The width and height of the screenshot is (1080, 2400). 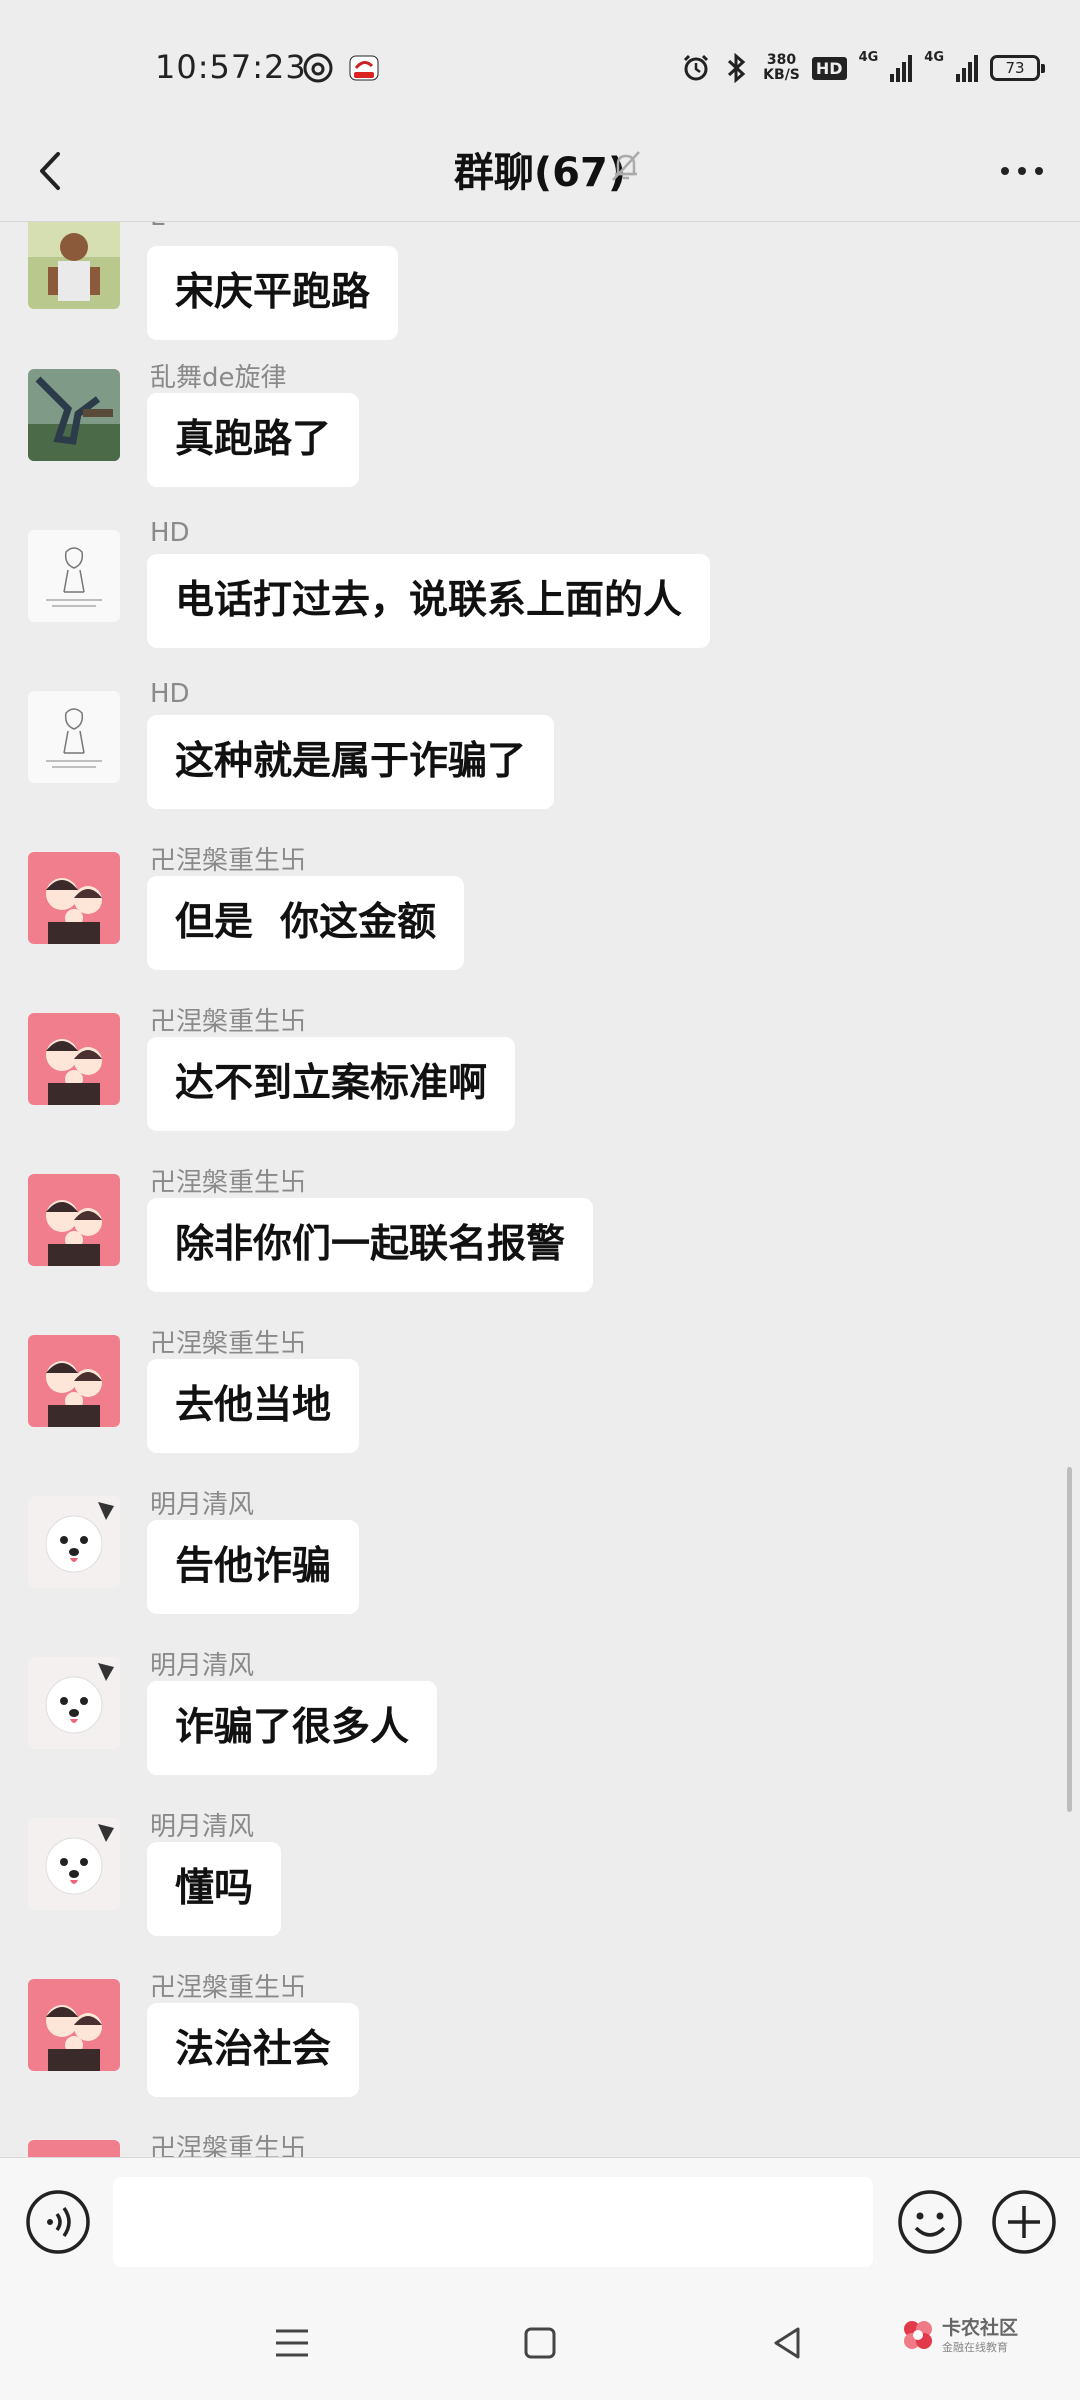 I want to click on plus-icon, so click(x=1024, y=2222).